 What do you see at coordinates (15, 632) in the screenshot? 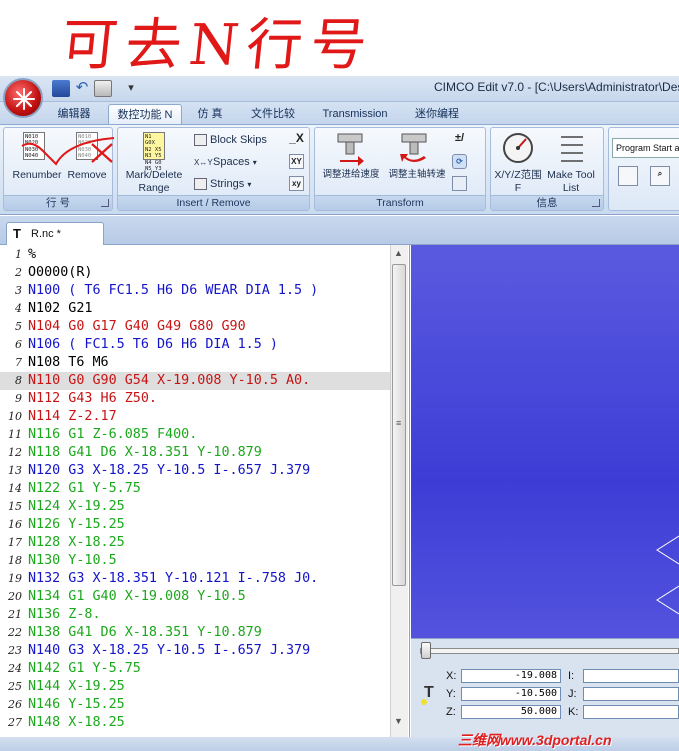
I see `line-number: 22` at bounding box center [15, 632].